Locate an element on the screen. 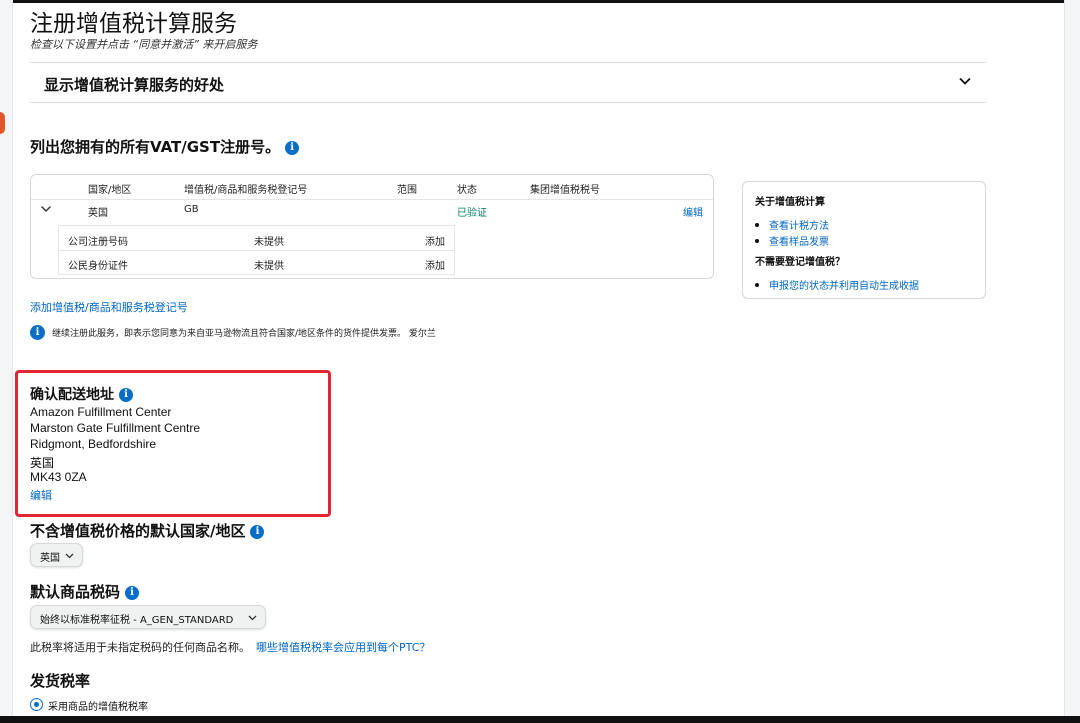 This screenshot has height=723, width=1080. citizen-id-add-link: 添加 is located at coordinates (435, 264).